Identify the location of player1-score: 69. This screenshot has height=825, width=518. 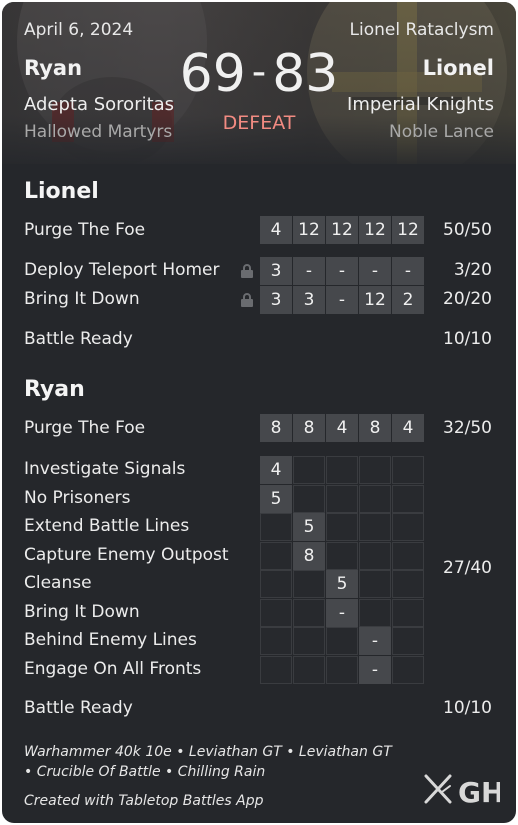
(212, 74).